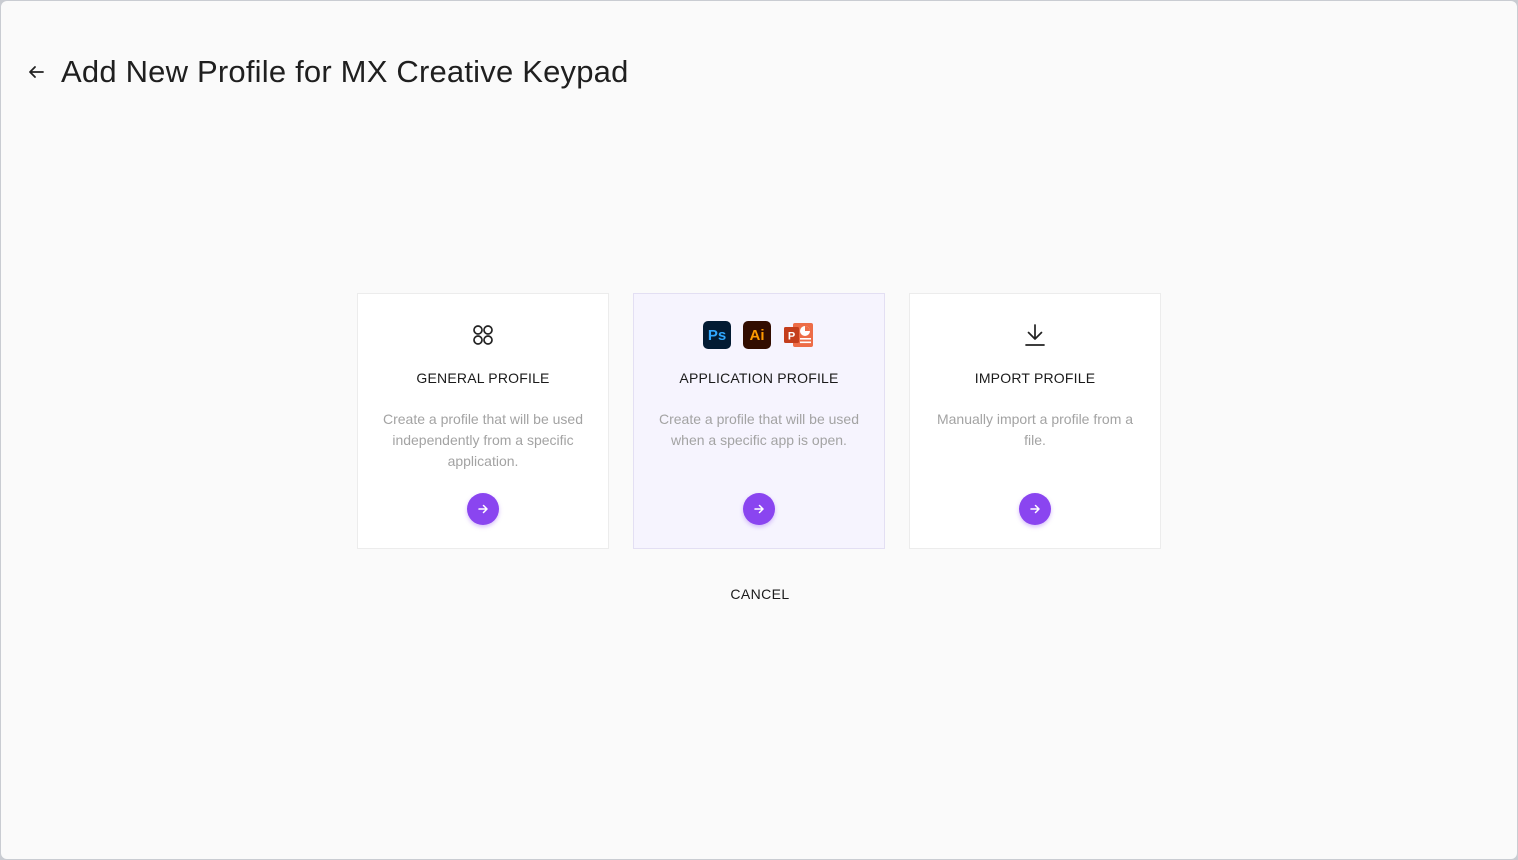  What do you see at coordinates (757, 335) in the screenshot?
I see `illustrator-icon: Ai` at bounding box center [757, 335].